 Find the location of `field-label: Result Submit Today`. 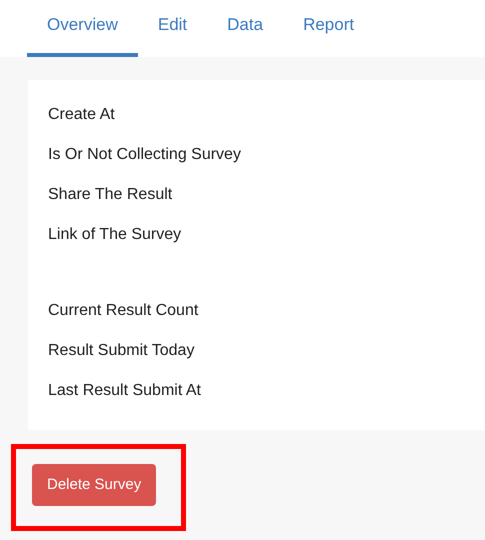

field-label: Result Submit Today is located at coordinates (122, 351).